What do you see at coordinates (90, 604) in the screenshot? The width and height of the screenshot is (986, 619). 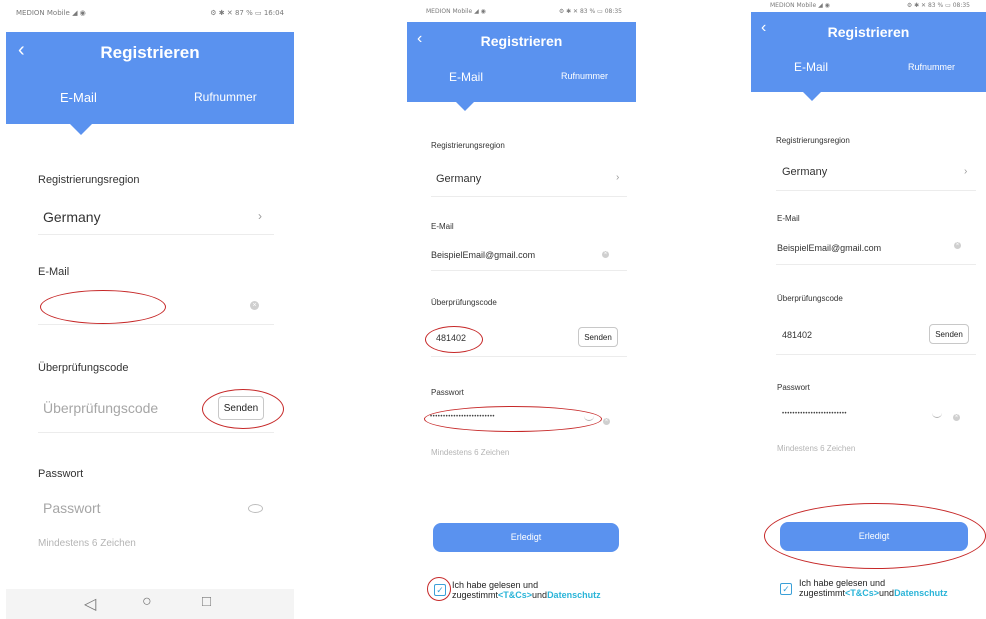 I see `back-triangle-icon: ◁` at bounding box center [90, 604].